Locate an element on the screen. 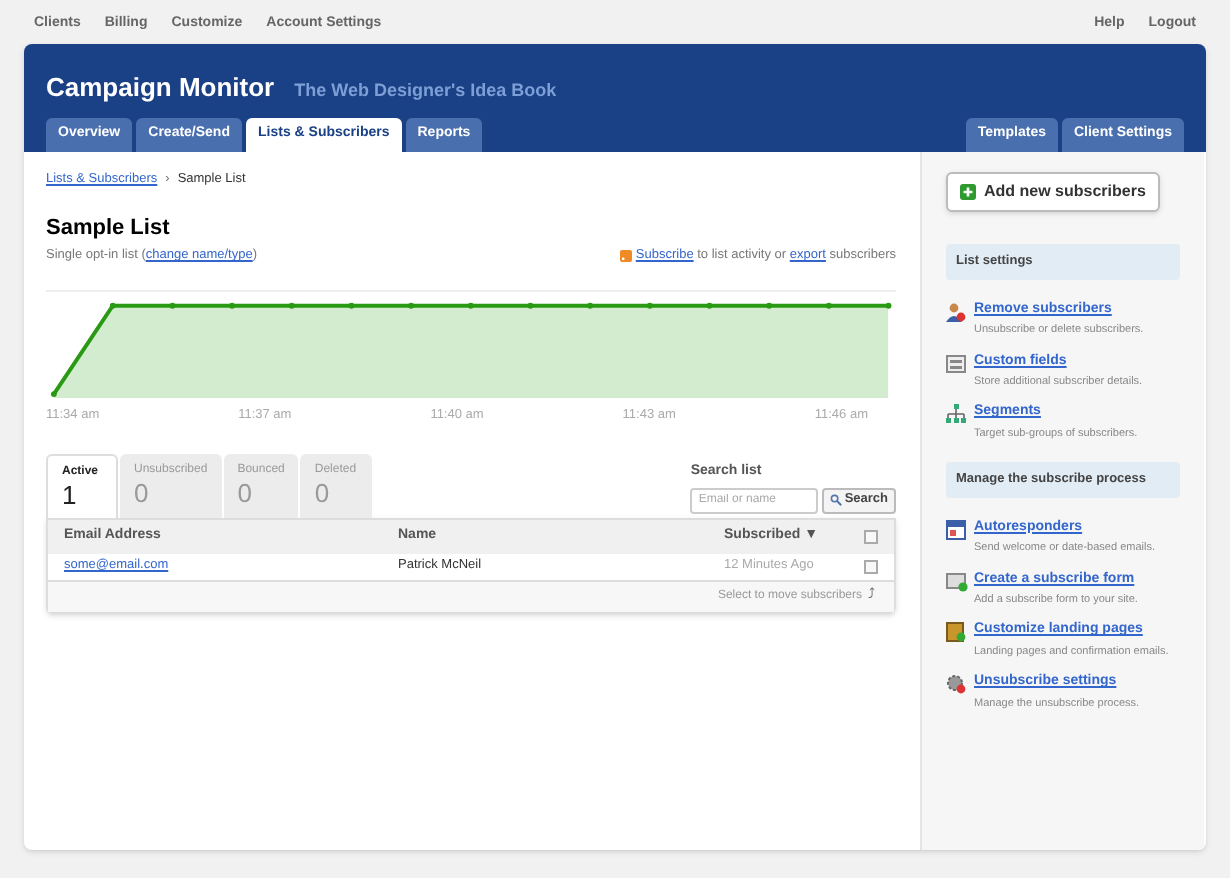 The image size is (1230, 878). rss-icon is located at coordinates (625, 256).